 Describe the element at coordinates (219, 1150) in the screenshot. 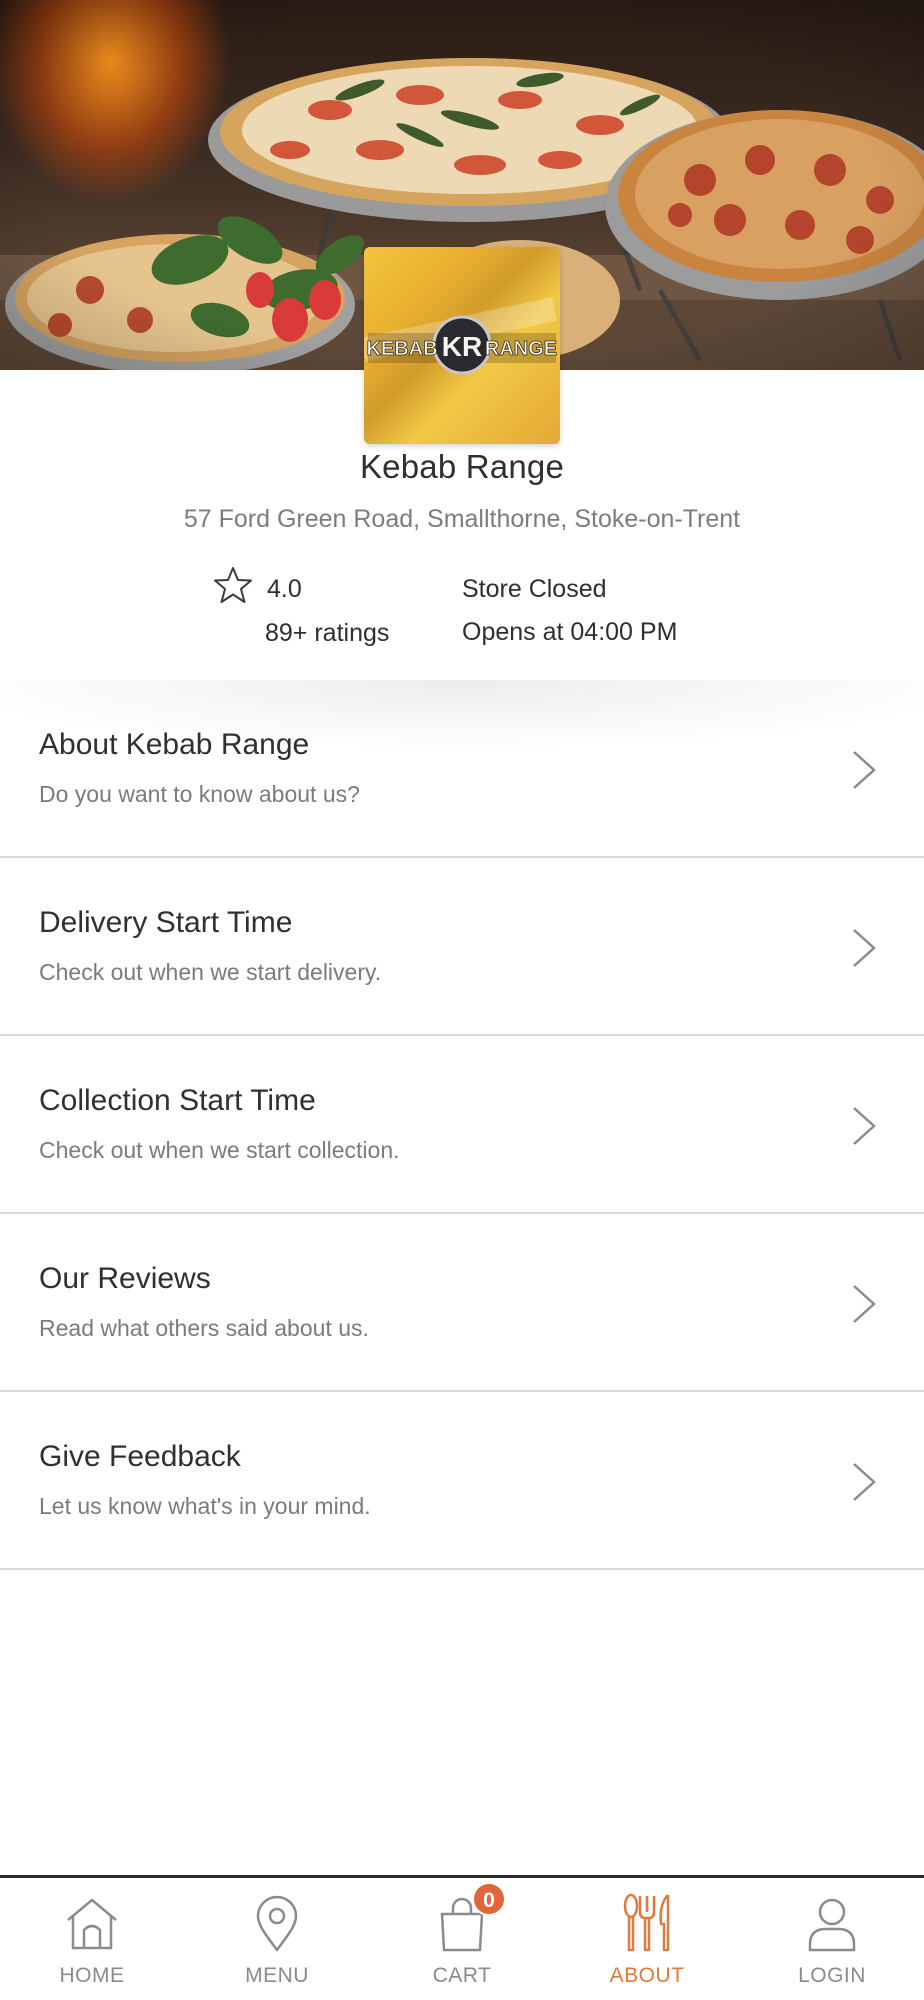

I see `list-item-subtitle: Check out when we start collection.` at that location.